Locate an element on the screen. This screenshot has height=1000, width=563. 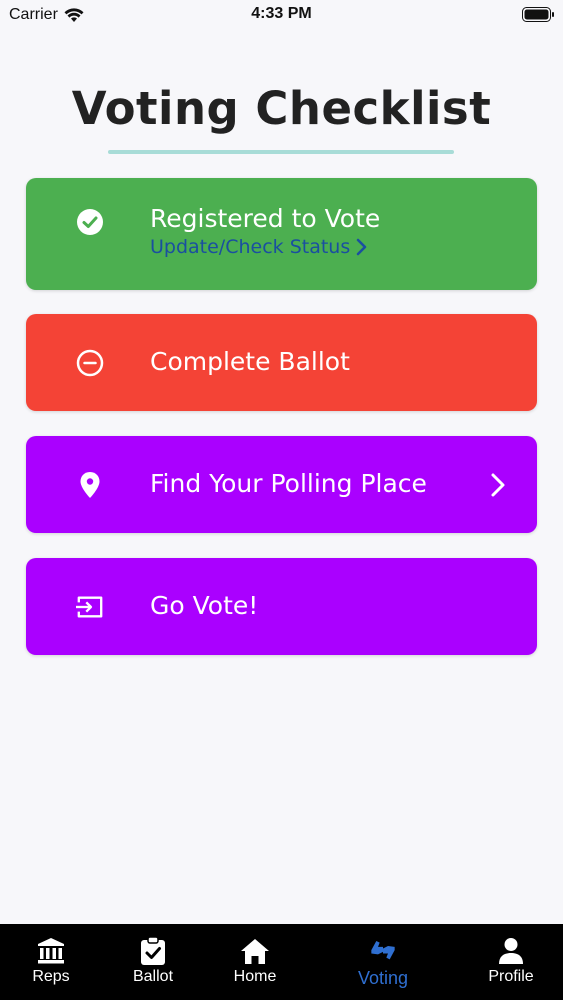
go-vote-card: Go Vote! is located at coordinates (281, 606).